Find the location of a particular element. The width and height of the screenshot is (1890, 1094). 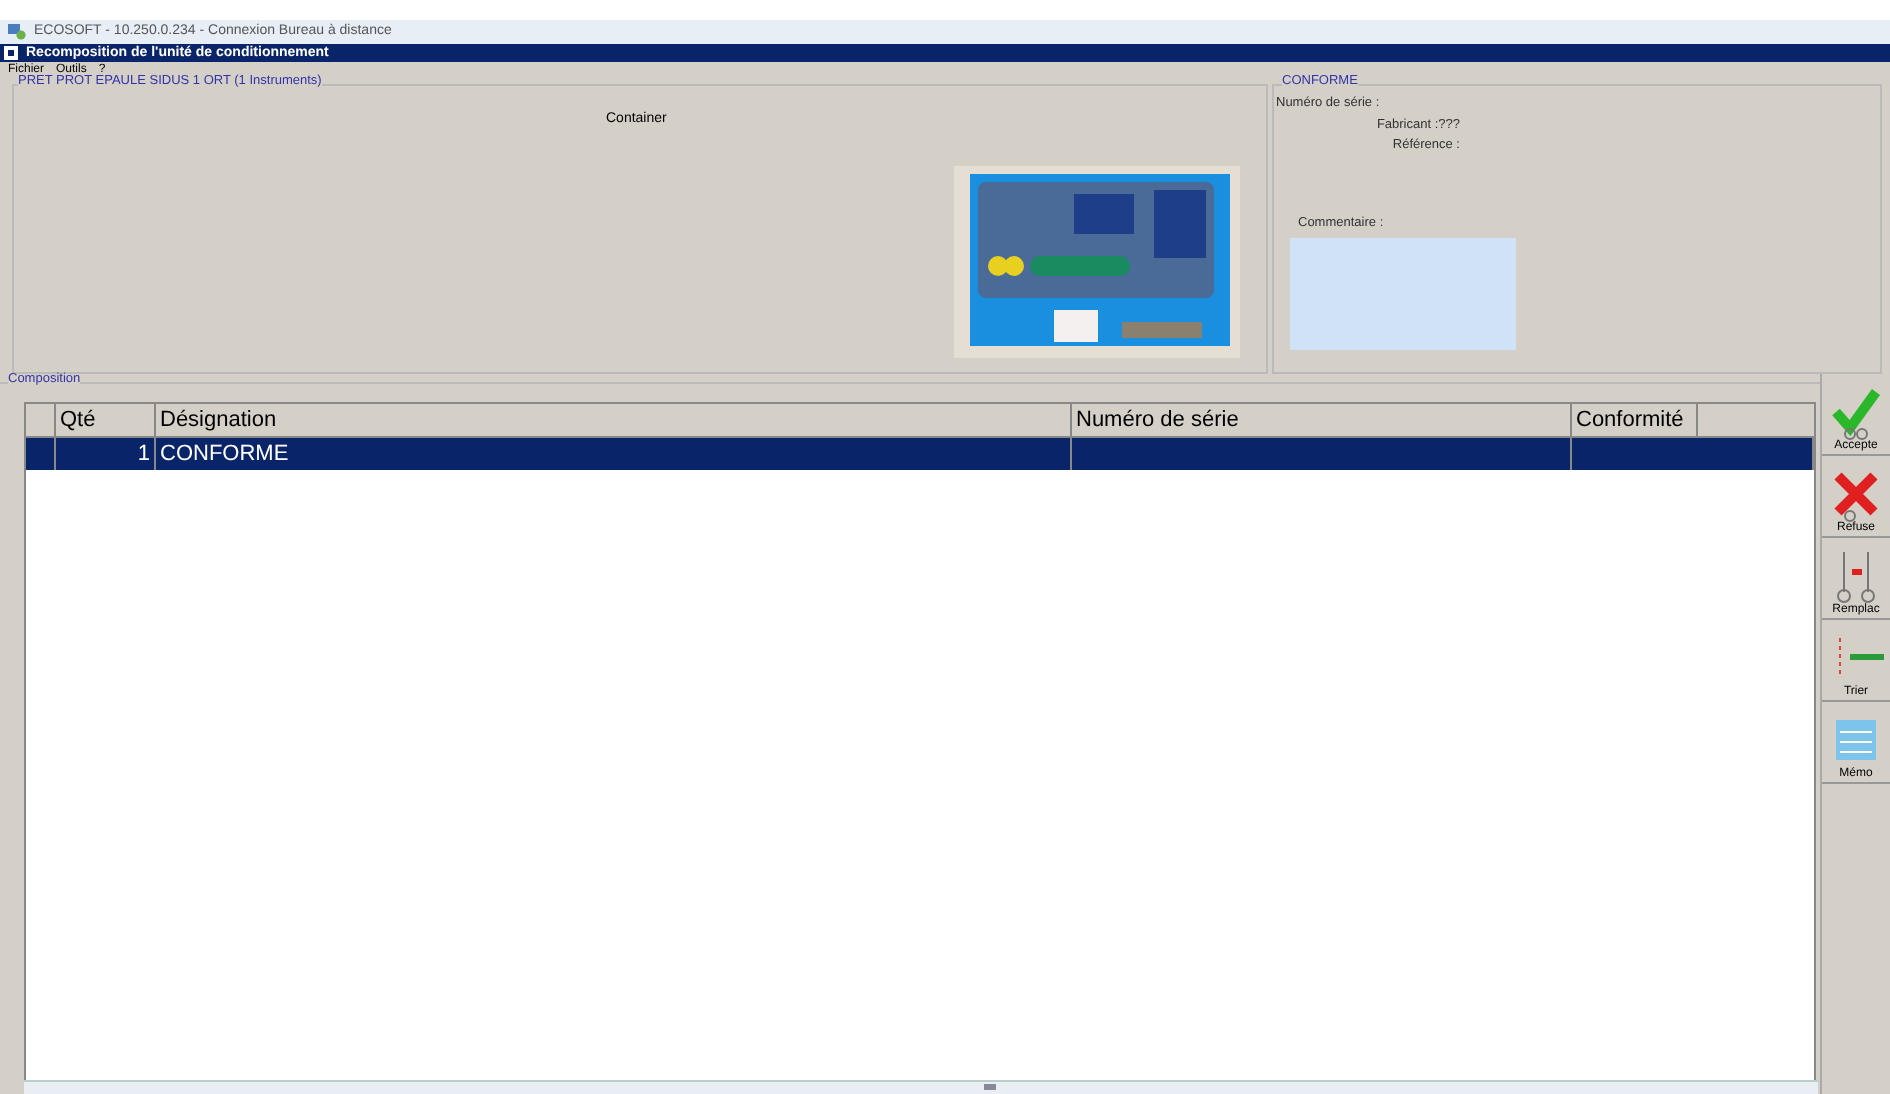

comment-field is located at coordinates (1403, 294).